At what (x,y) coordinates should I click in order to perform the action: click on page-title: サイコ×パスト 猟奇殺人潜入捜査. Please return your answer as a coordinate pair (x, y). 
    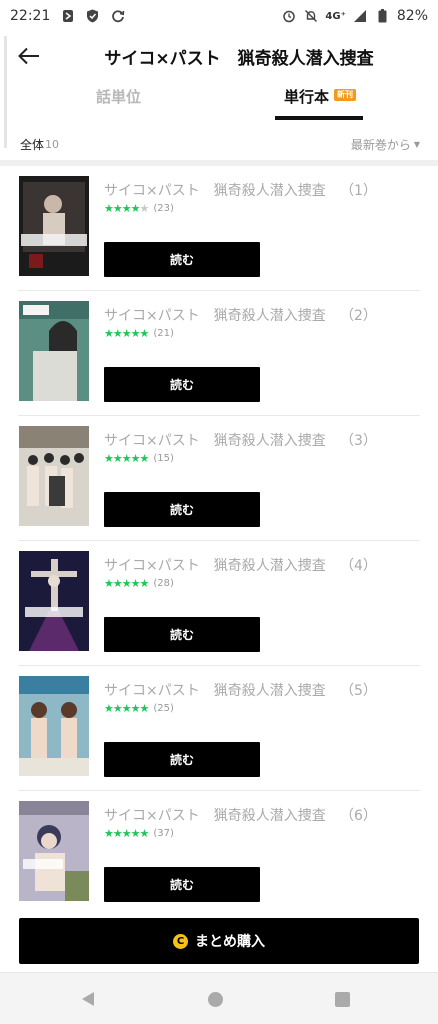
    Looking at the image, I should click on (239, 58).